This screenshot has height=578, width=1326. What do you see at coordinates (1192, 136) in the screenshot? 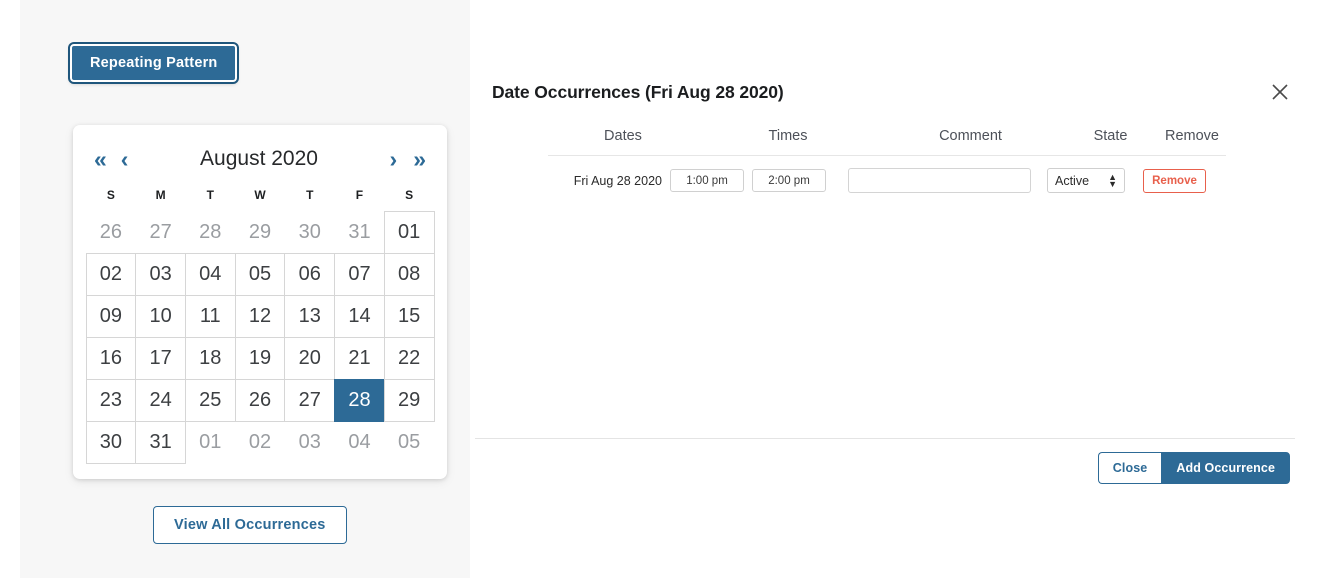
I see `column-header-remove: Remove` at bounding box center [1192, 136].